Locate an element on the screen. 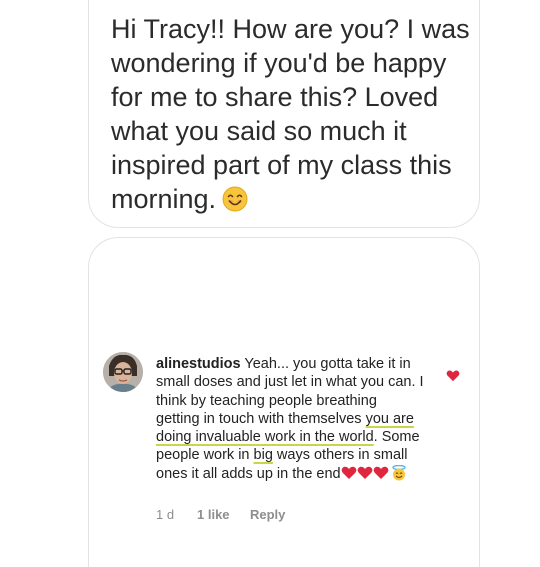 The image size is (540, 567). comment-meta: 1 d 1 like Reply is located at coordinates (220, 514).